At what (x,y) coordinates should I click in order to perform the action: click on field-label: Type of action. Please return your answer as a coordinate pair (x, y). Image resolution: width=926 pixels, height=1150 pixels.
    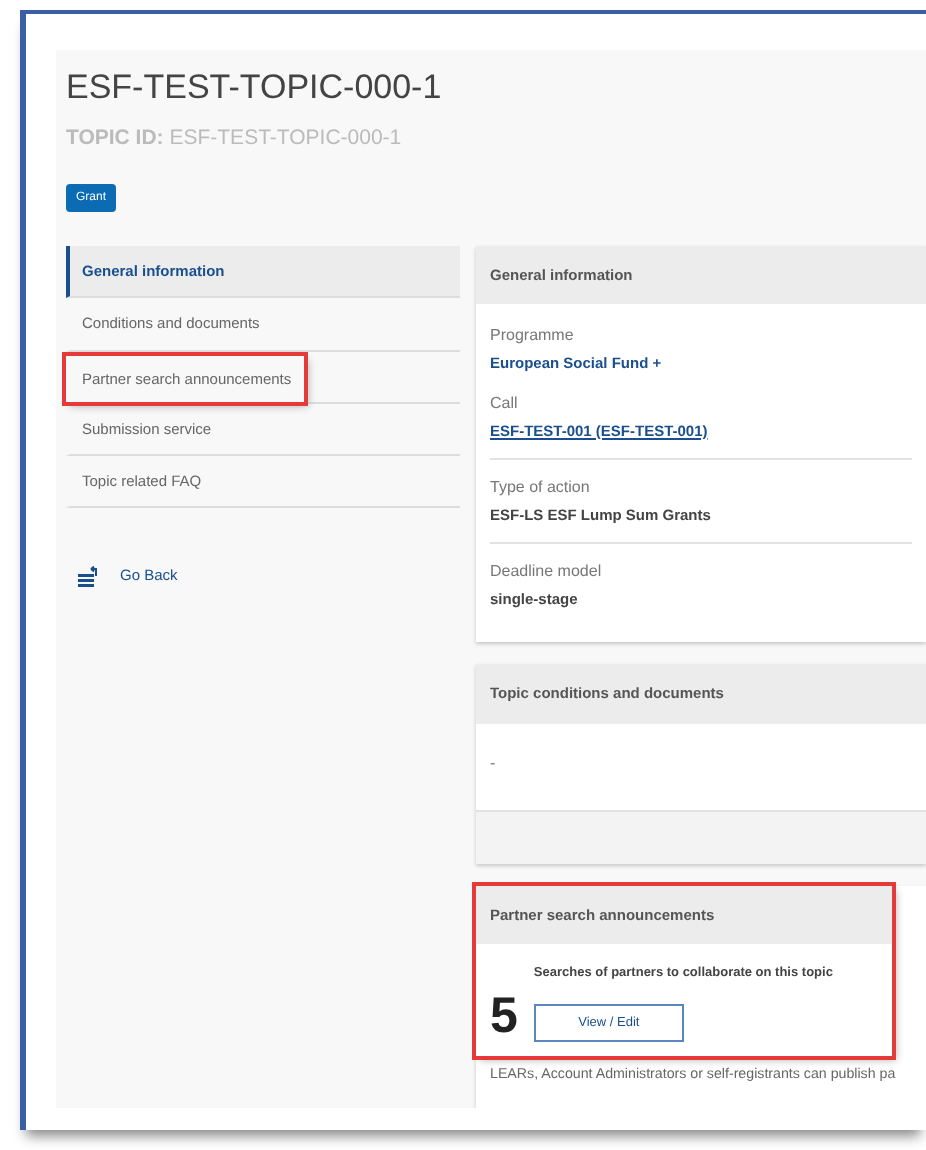
    Looking at the image, I should click on (541, 487).